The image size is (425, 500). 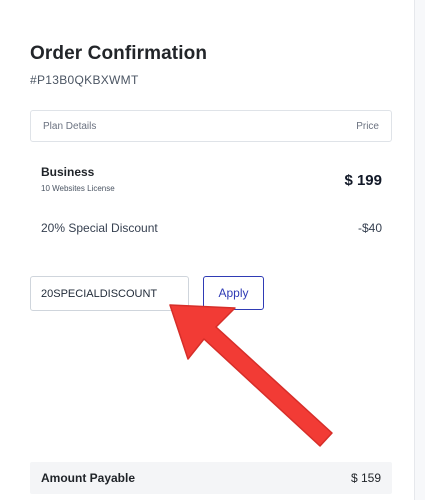 What do you see at coordinates (363, 180) in the screenshot?
I see `plan-price: $ 199` at bounding box center [363, 180].